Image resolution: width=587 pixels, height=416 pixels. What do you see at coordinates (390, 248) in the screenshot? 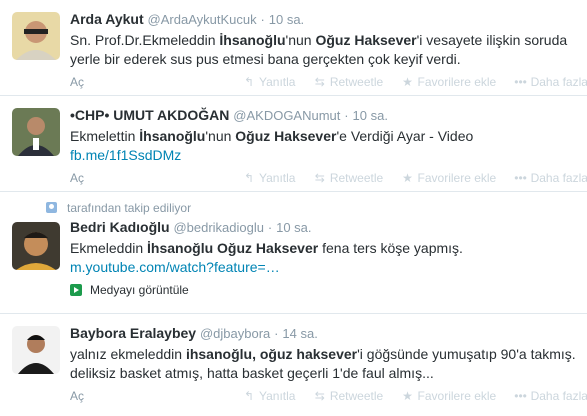
I see `text-segment: fena ters köşe yapmış.` at bounding box center [390, 248].